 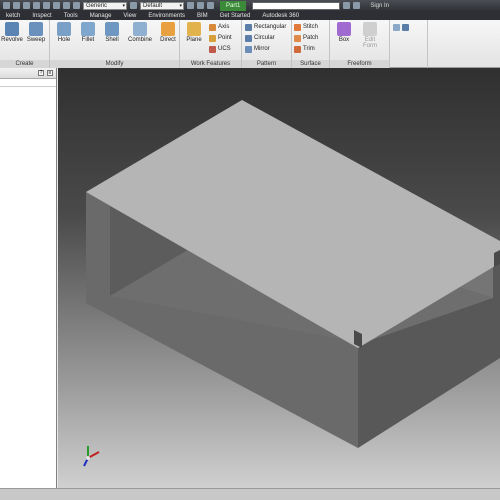 I want to click on revolve-icon, so click(x=12, y=29).